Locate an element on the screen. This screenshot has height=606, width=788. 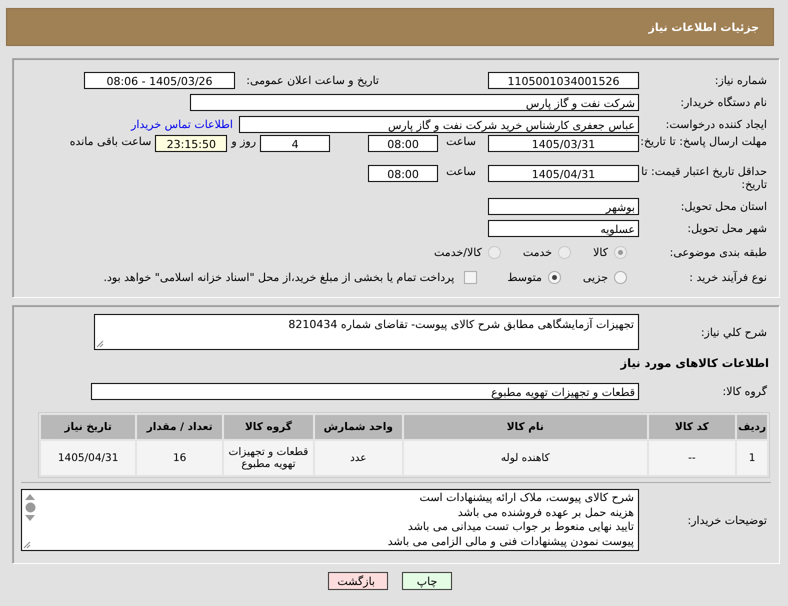
text-field: قطعات و تجهیزات تهویه مطبوع is located at coordinates (365, 391).